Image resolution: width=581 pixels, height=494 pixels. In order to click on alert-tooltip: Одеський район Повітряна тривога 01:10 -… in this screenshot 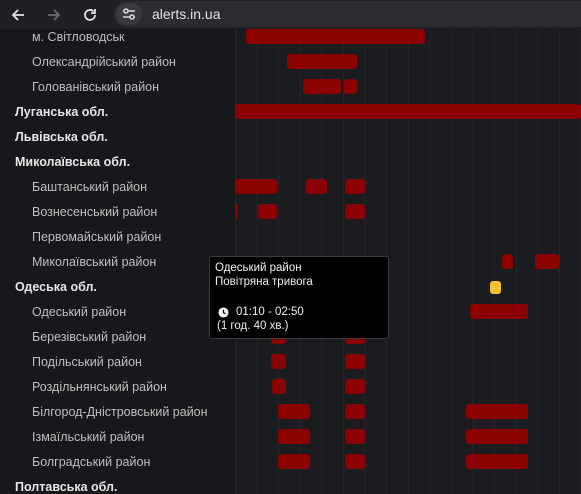, I will do `click(299, 297)`.